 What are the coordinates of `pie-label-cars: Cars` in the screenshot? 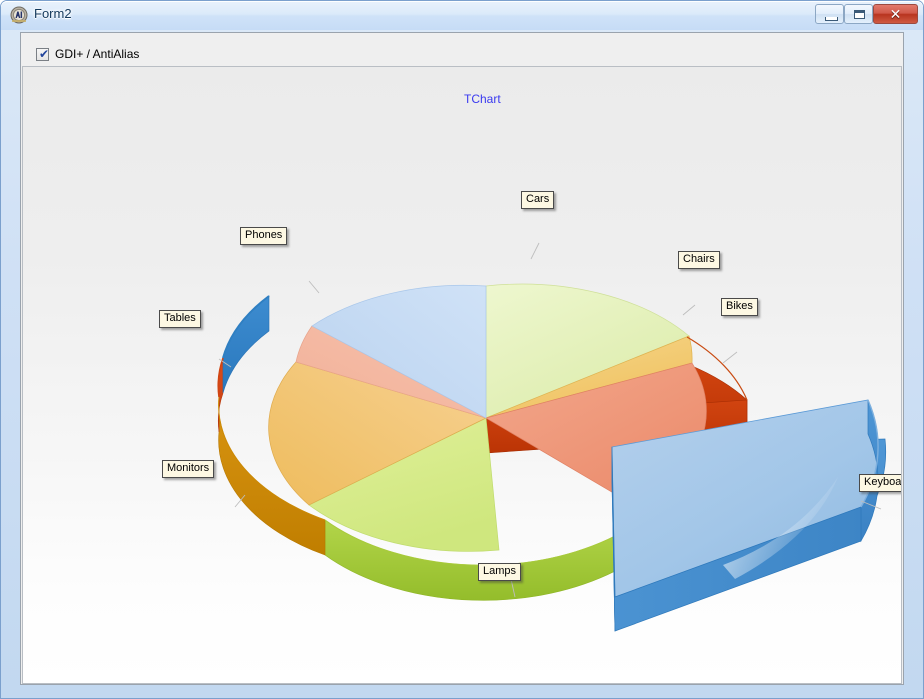 It's located at (538, 200).